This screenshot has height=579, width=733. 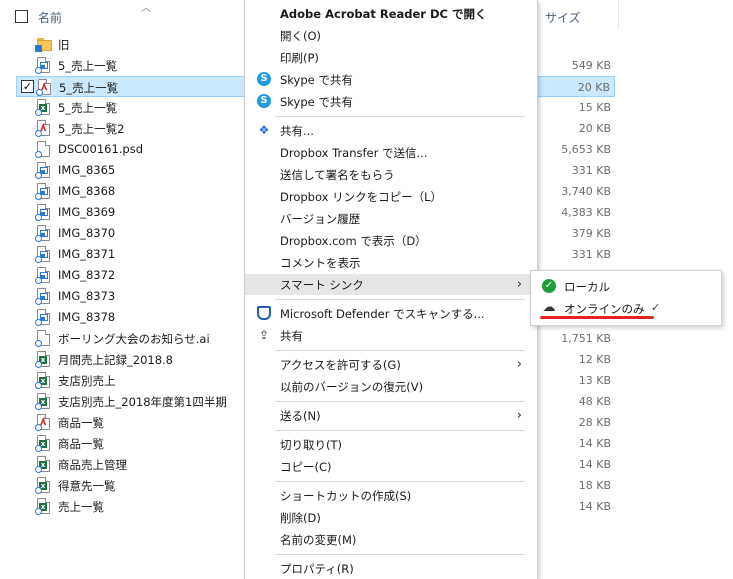 I want to click on menu-item-label: Adobe Acrobat Reader DC で開く, so click(x=383, y=14).